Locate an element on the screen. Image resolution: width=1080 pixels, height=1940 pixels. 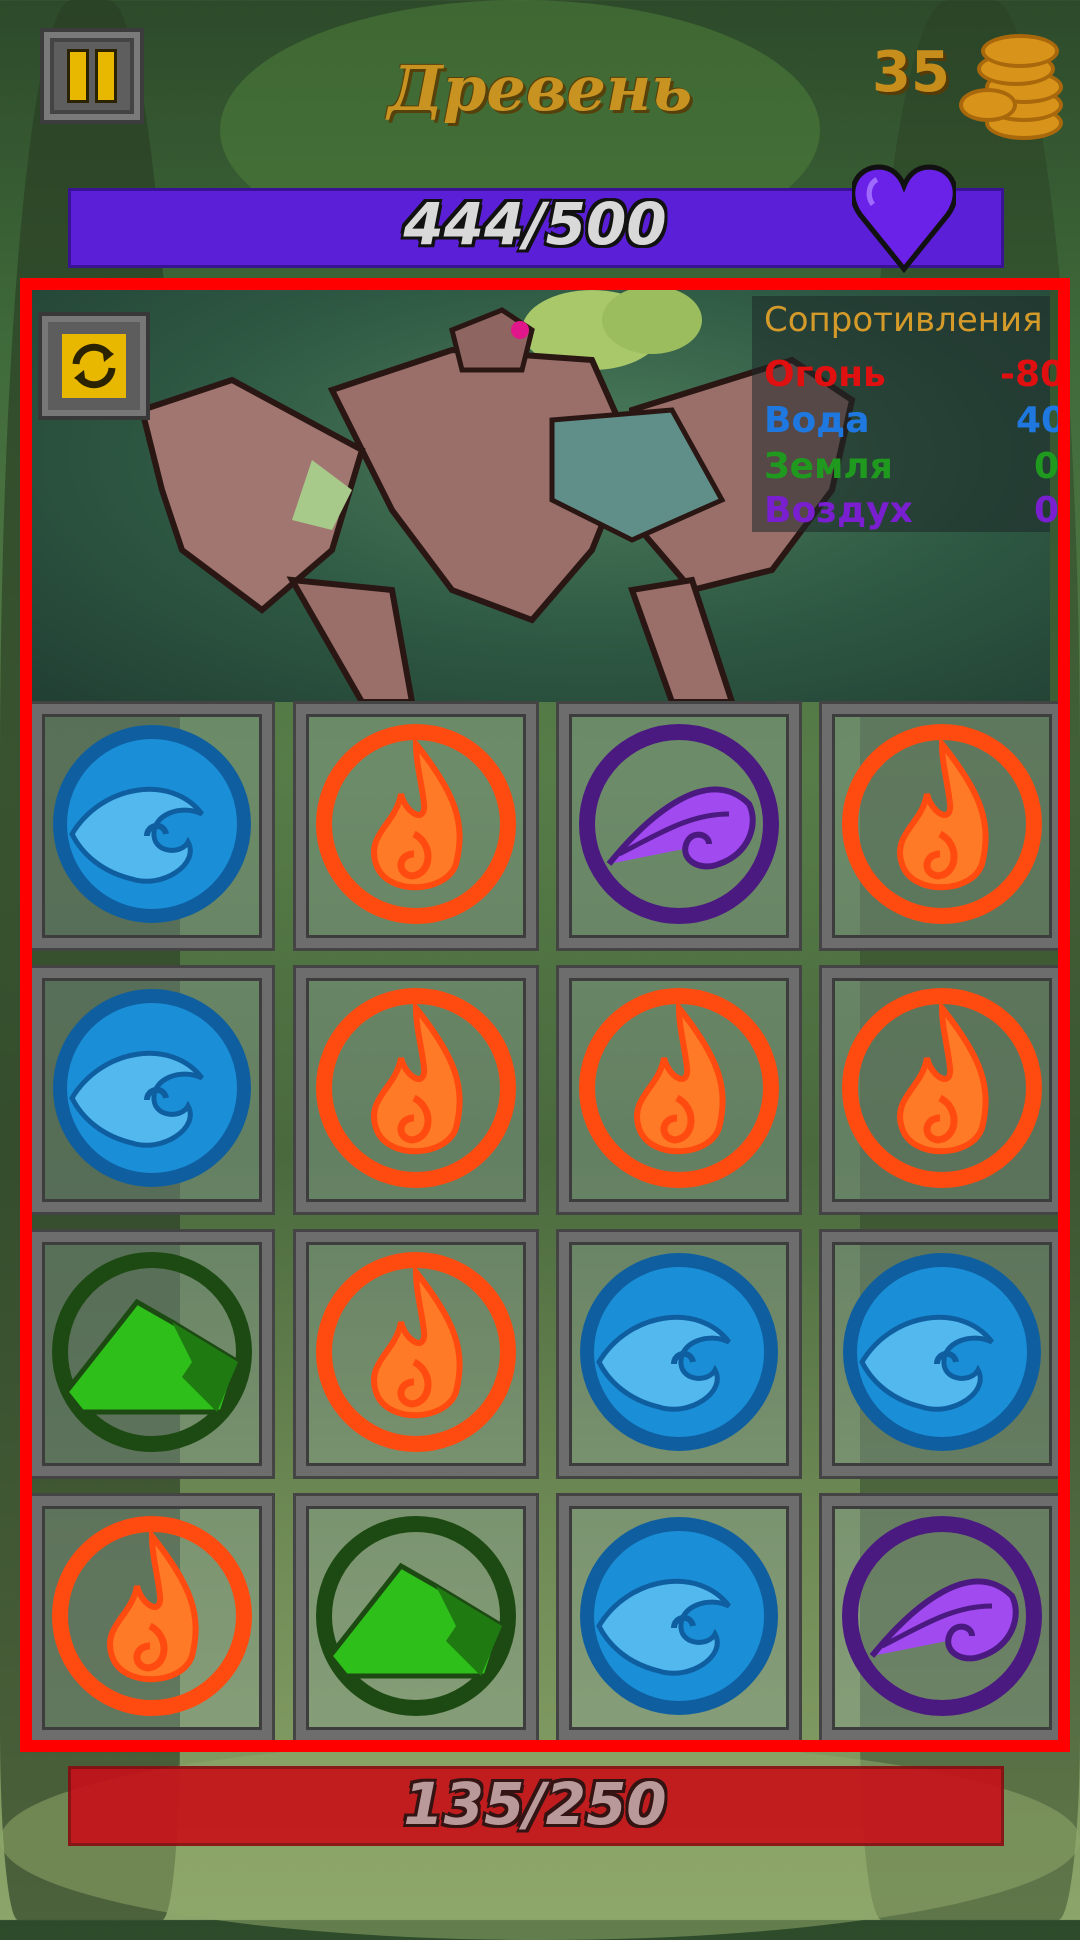
coin-stack-icon is located at coordinates (1010, 84).